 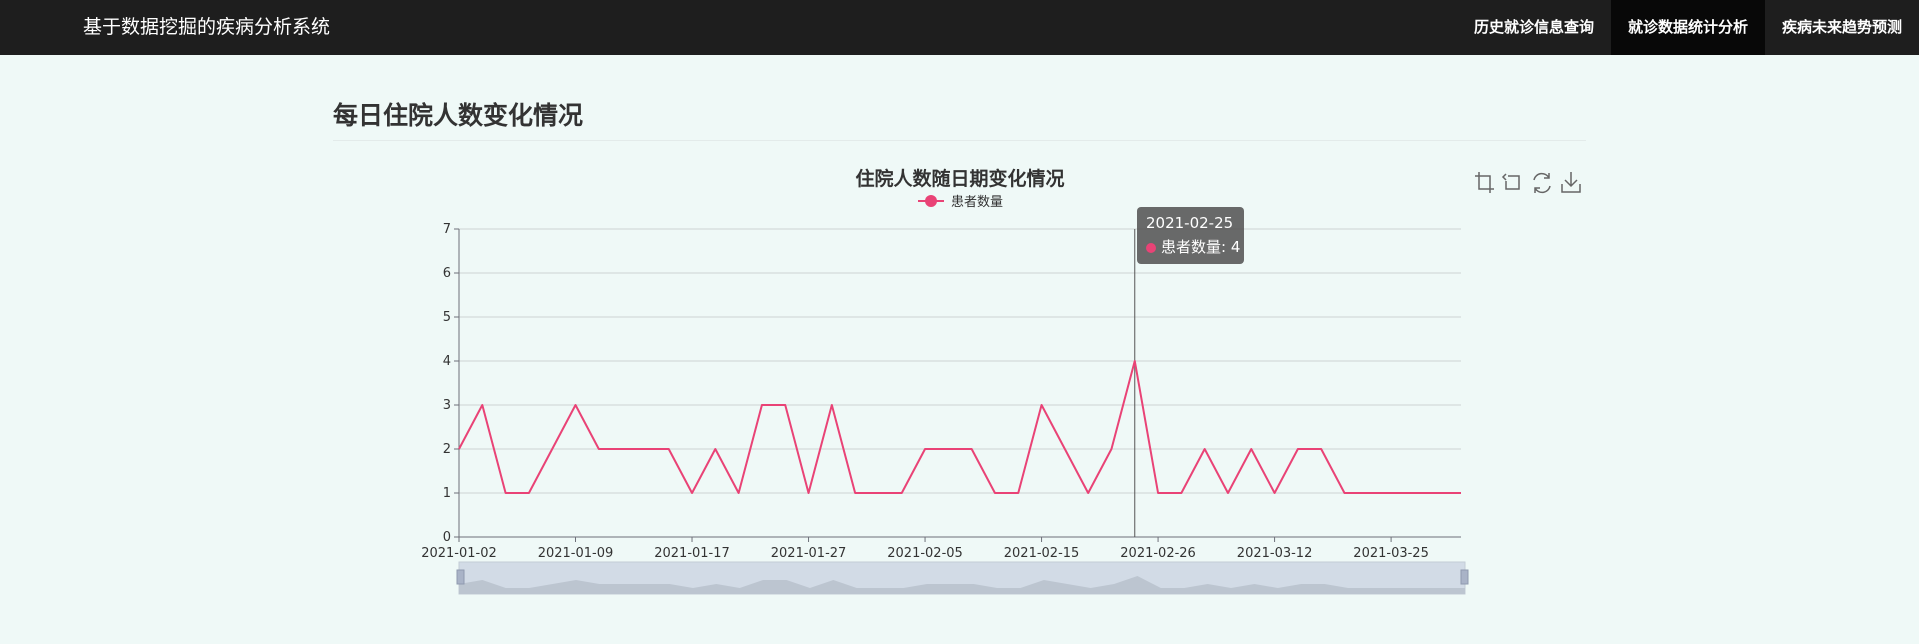 What do you see at coordinates (959, 427) in the screenshot?
I see `series-line` at bounding box center [959, 427].